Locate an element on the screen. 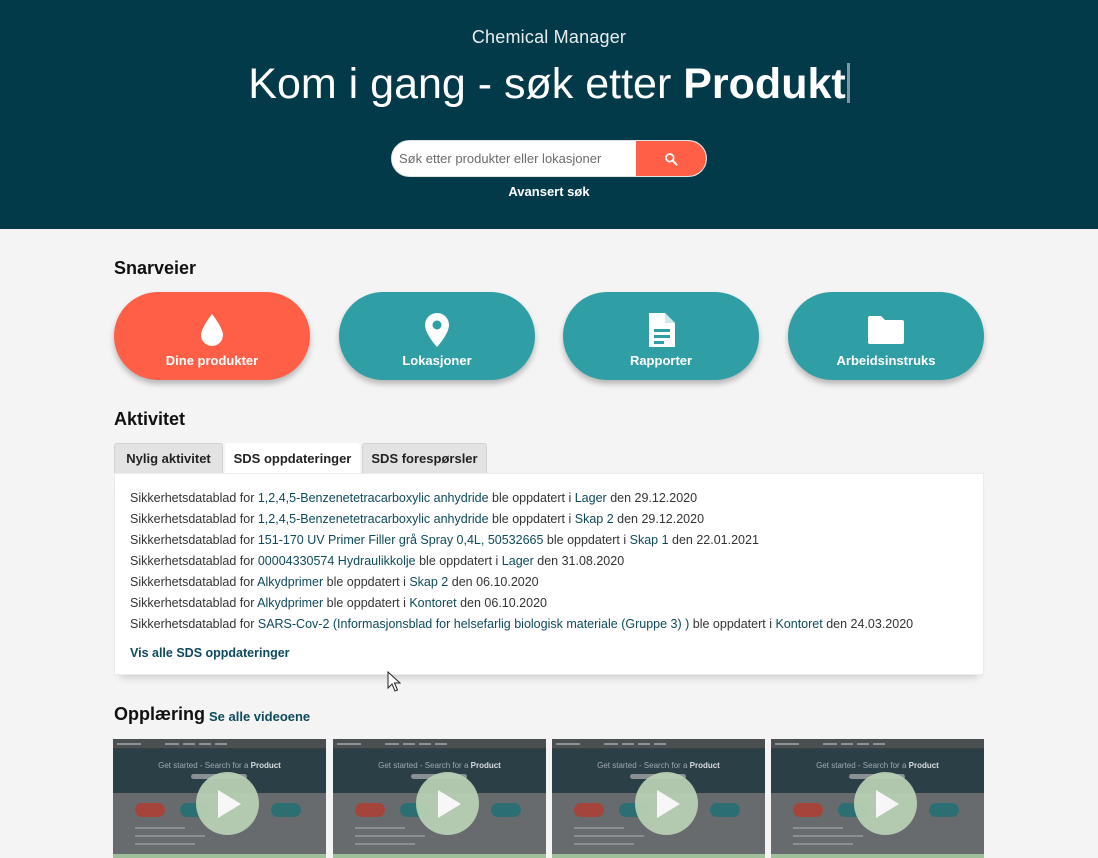 This screenshot has width=1098, height=858. shortcut-rapporter: Rapporter is located at coordinates (661, 336).